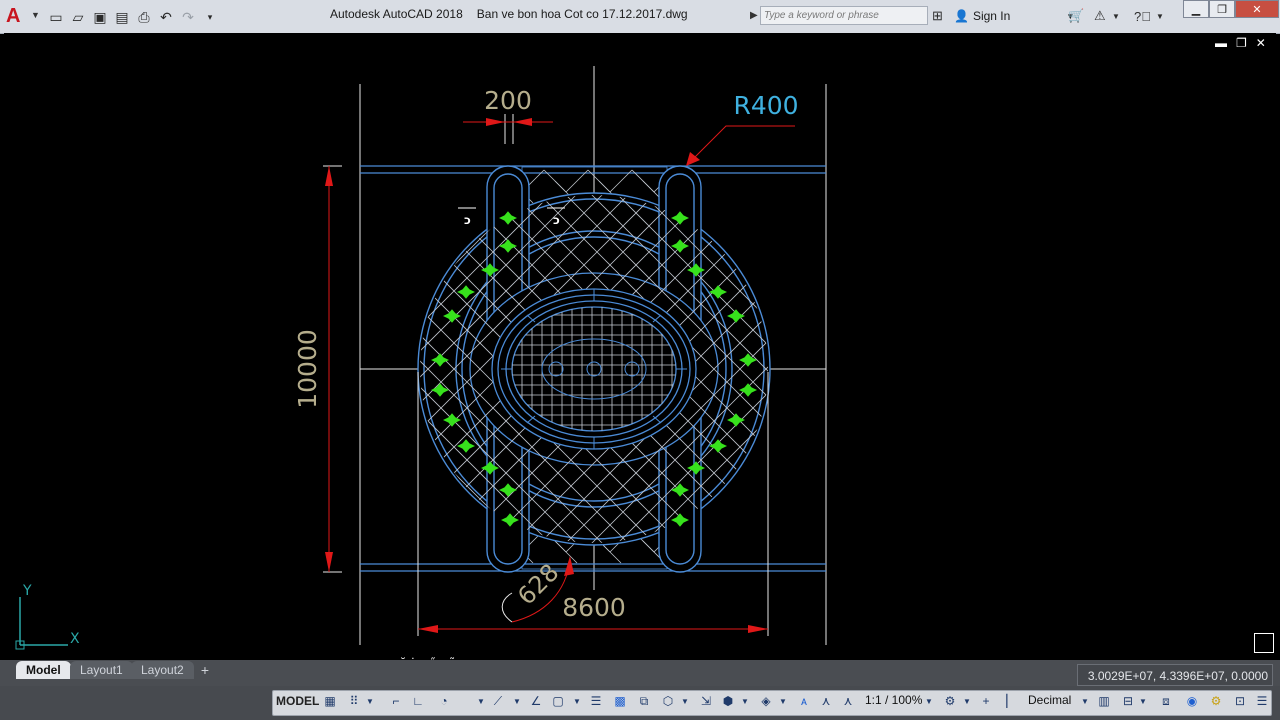  I want to click on lineweight-icon: ☰, so click(596, 701).